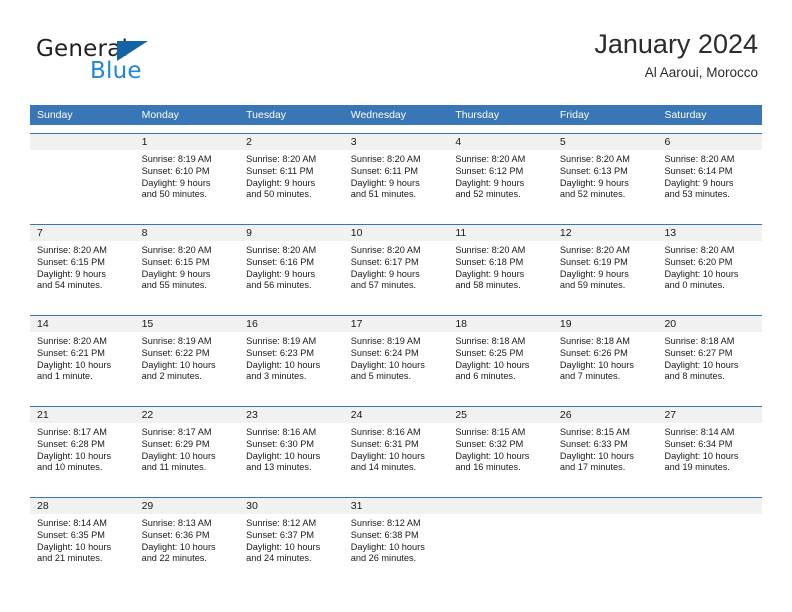  I want to click on day-number: 17, so click(396, 324).